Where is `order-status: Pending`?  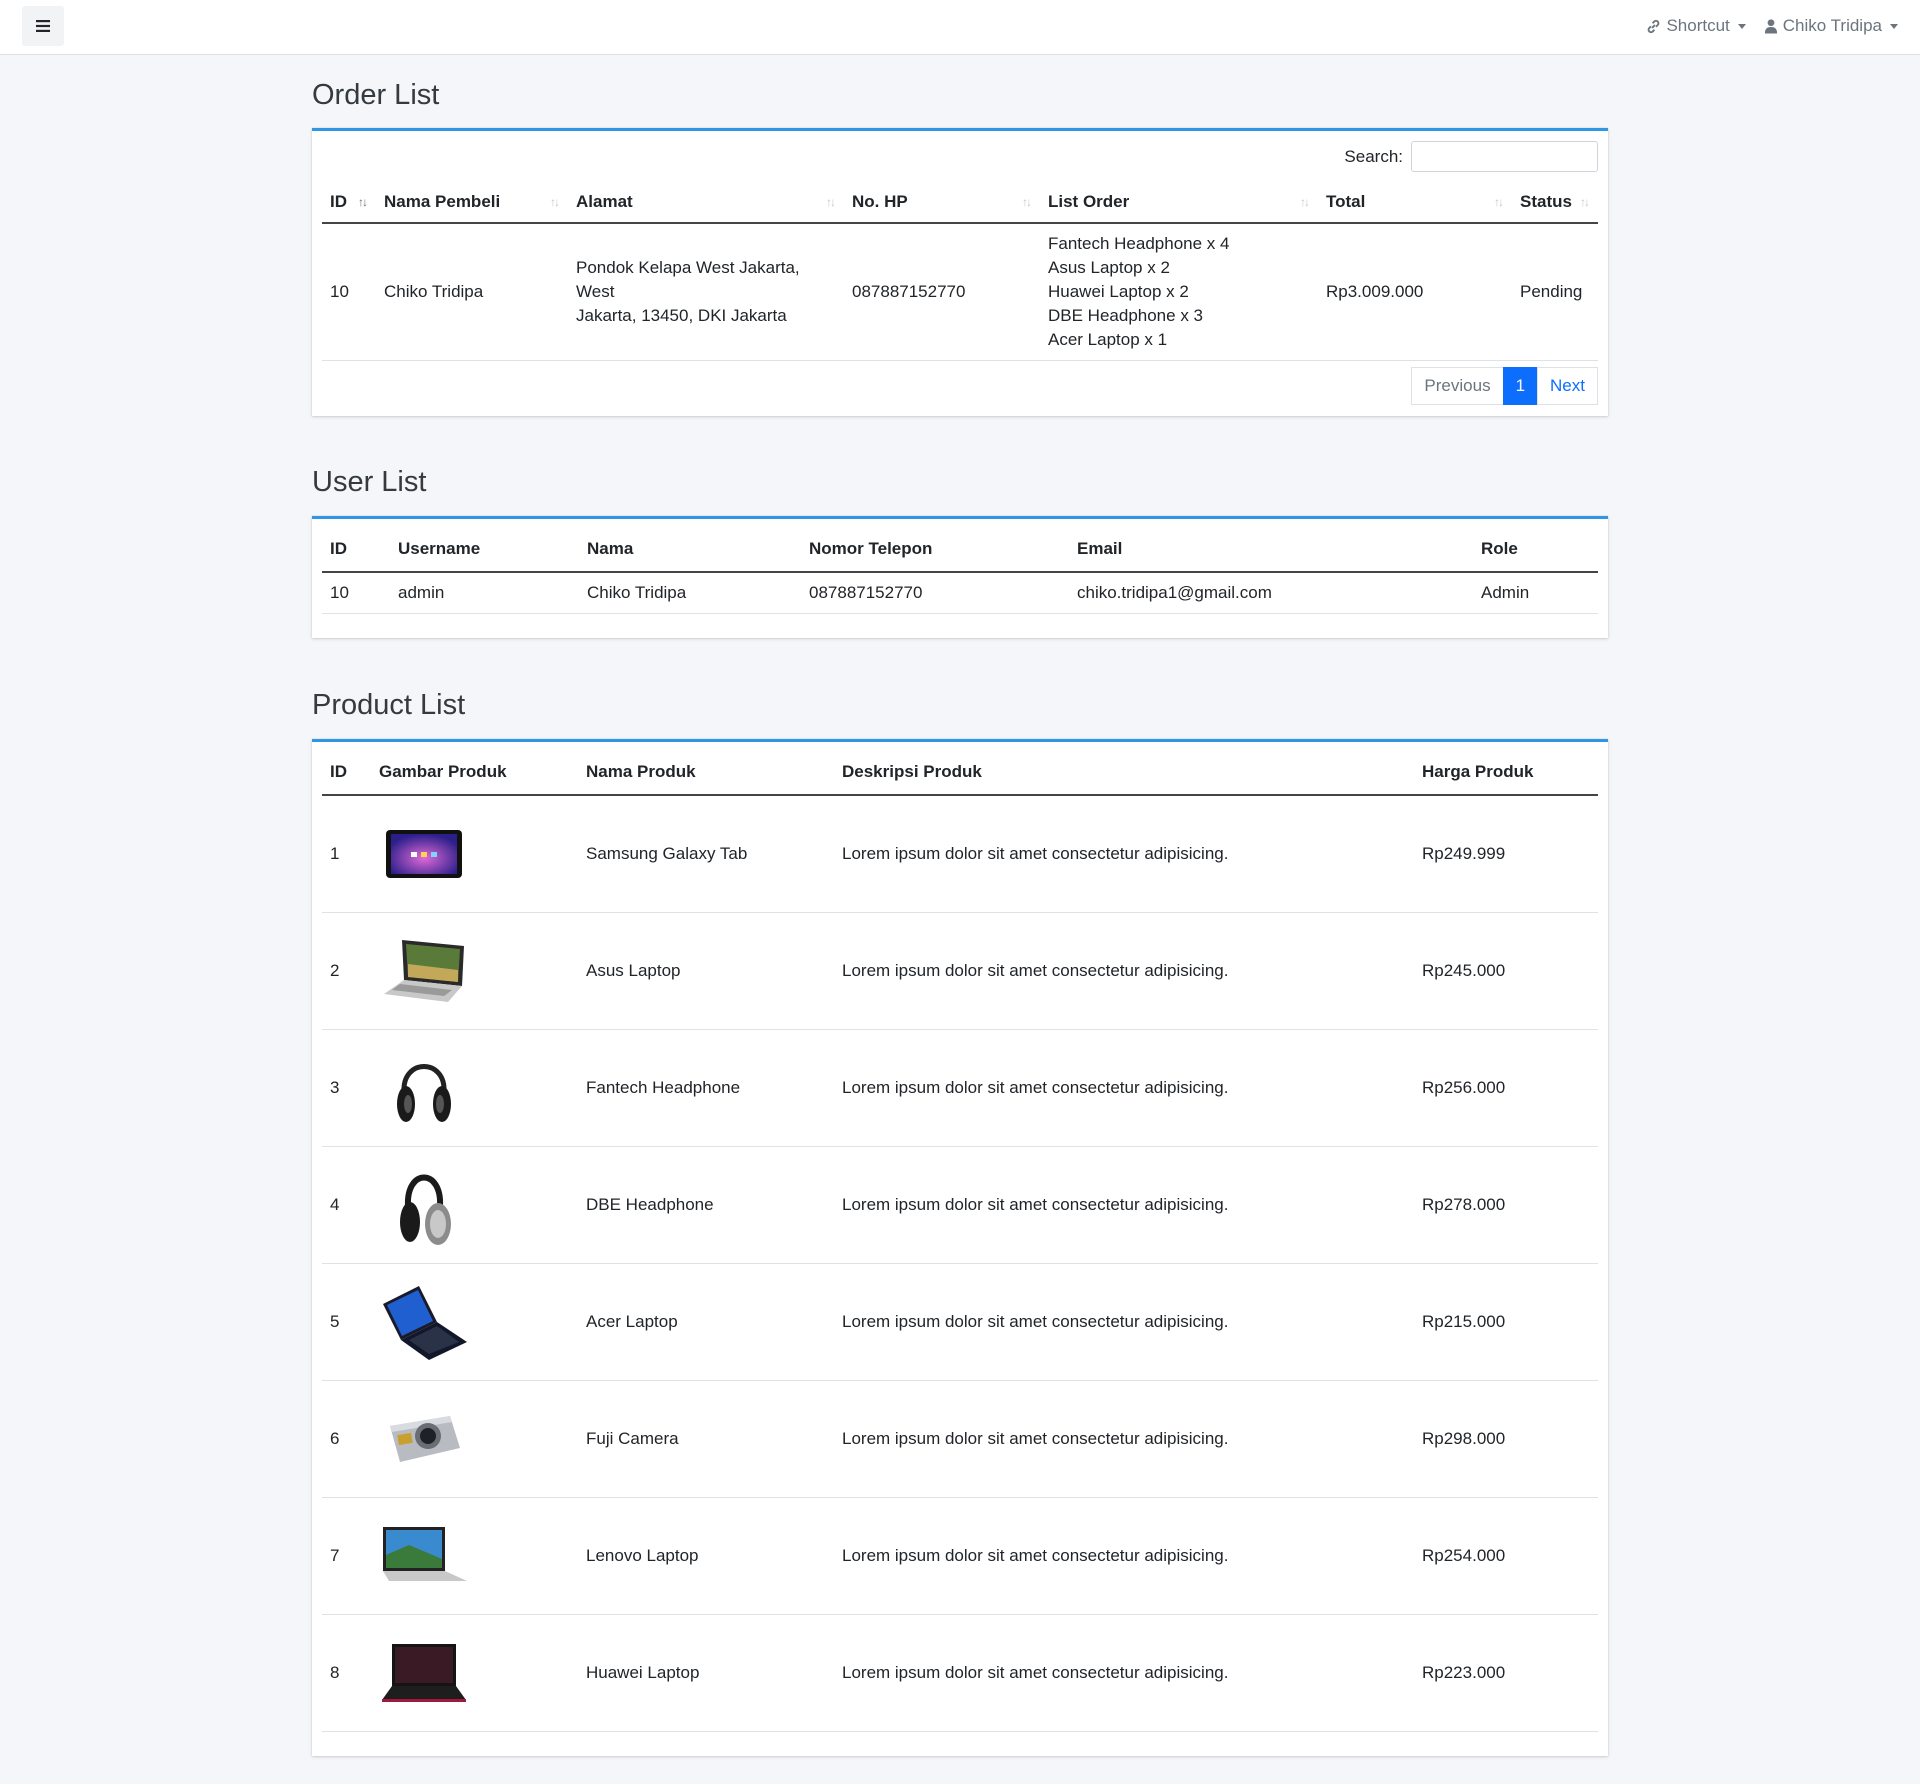
order-status: Pending is located at coordinates (1555, 292).